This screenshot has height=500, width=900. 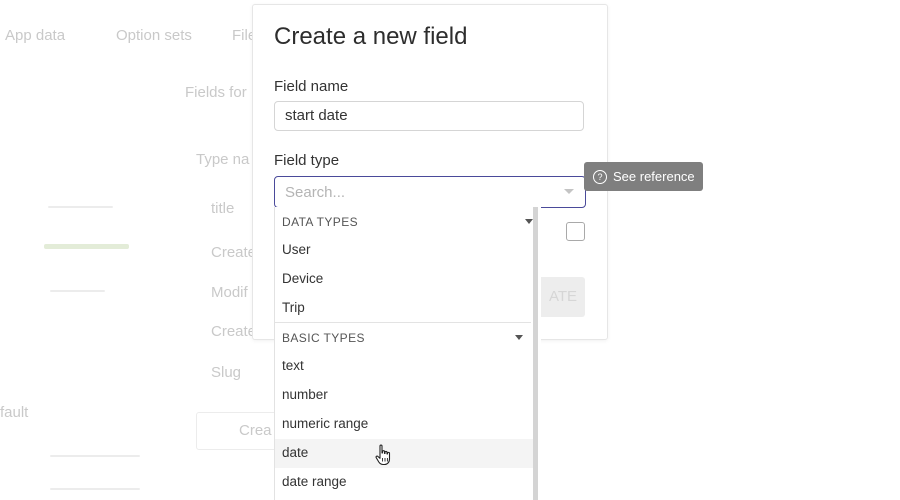 I want to click on list-item-date-range: date range, so click(x=408, y=482).